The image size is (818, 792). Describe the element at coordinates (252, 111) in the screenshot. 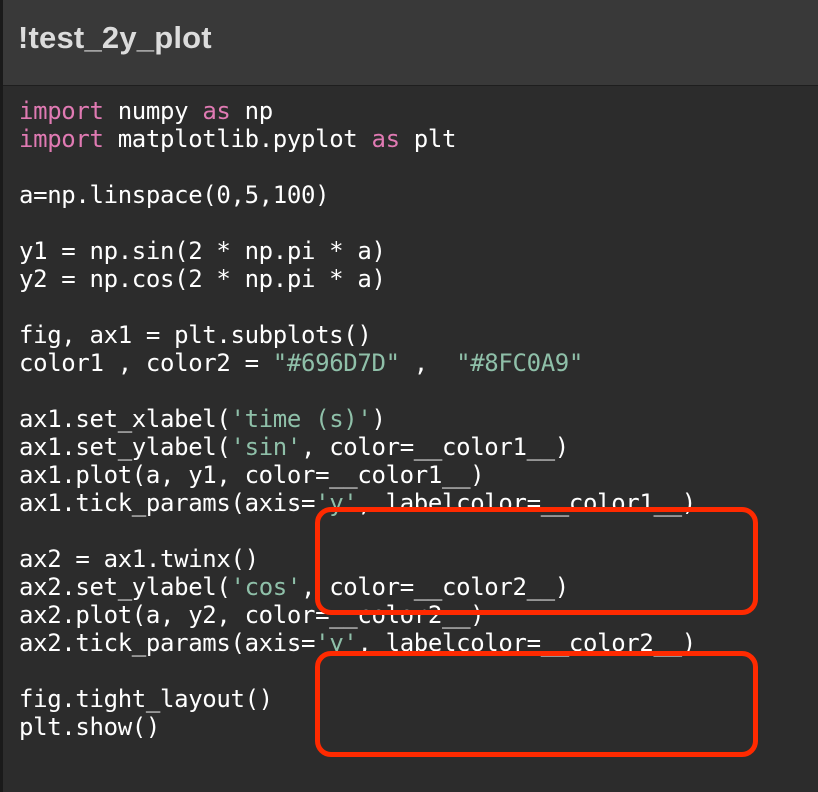

I see `code-text: np` at that location.